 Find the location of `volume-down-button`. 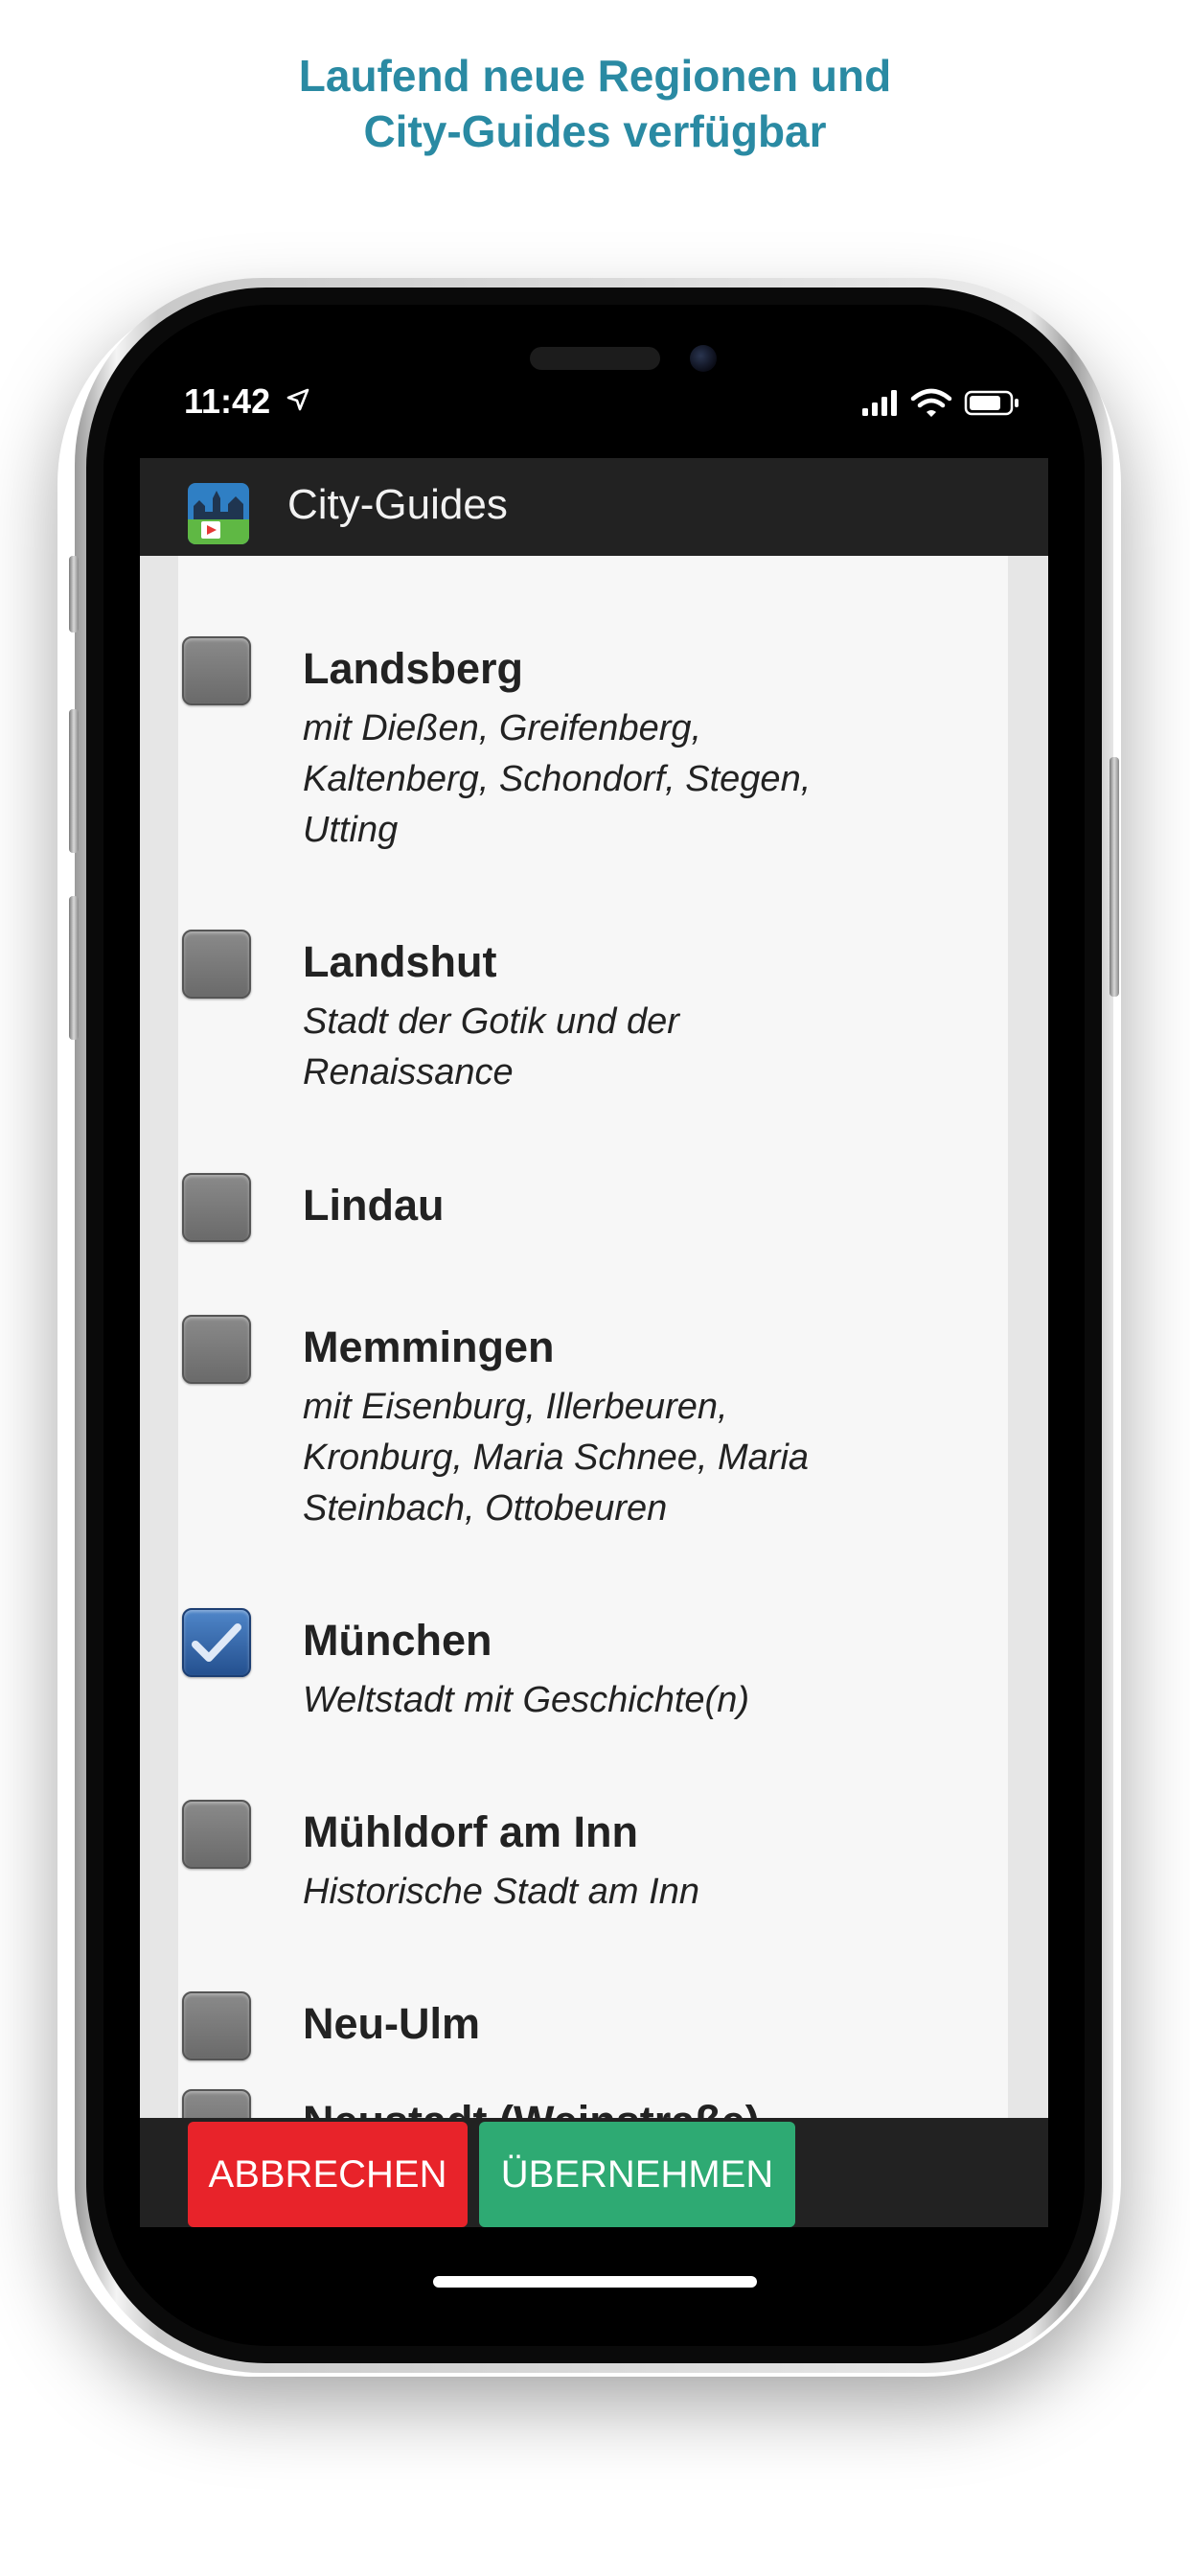

volume-down-button is located at coordinates (74, 968).